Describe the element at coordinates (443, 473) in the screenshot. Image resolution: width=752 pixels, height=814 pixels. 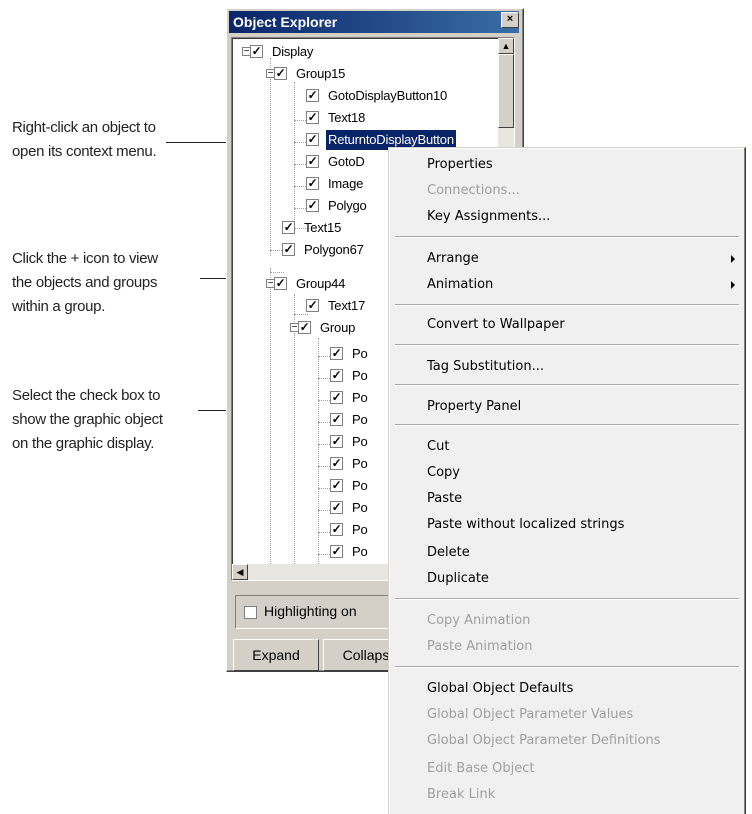
I see `menu-item-copy: Copy` at that location.